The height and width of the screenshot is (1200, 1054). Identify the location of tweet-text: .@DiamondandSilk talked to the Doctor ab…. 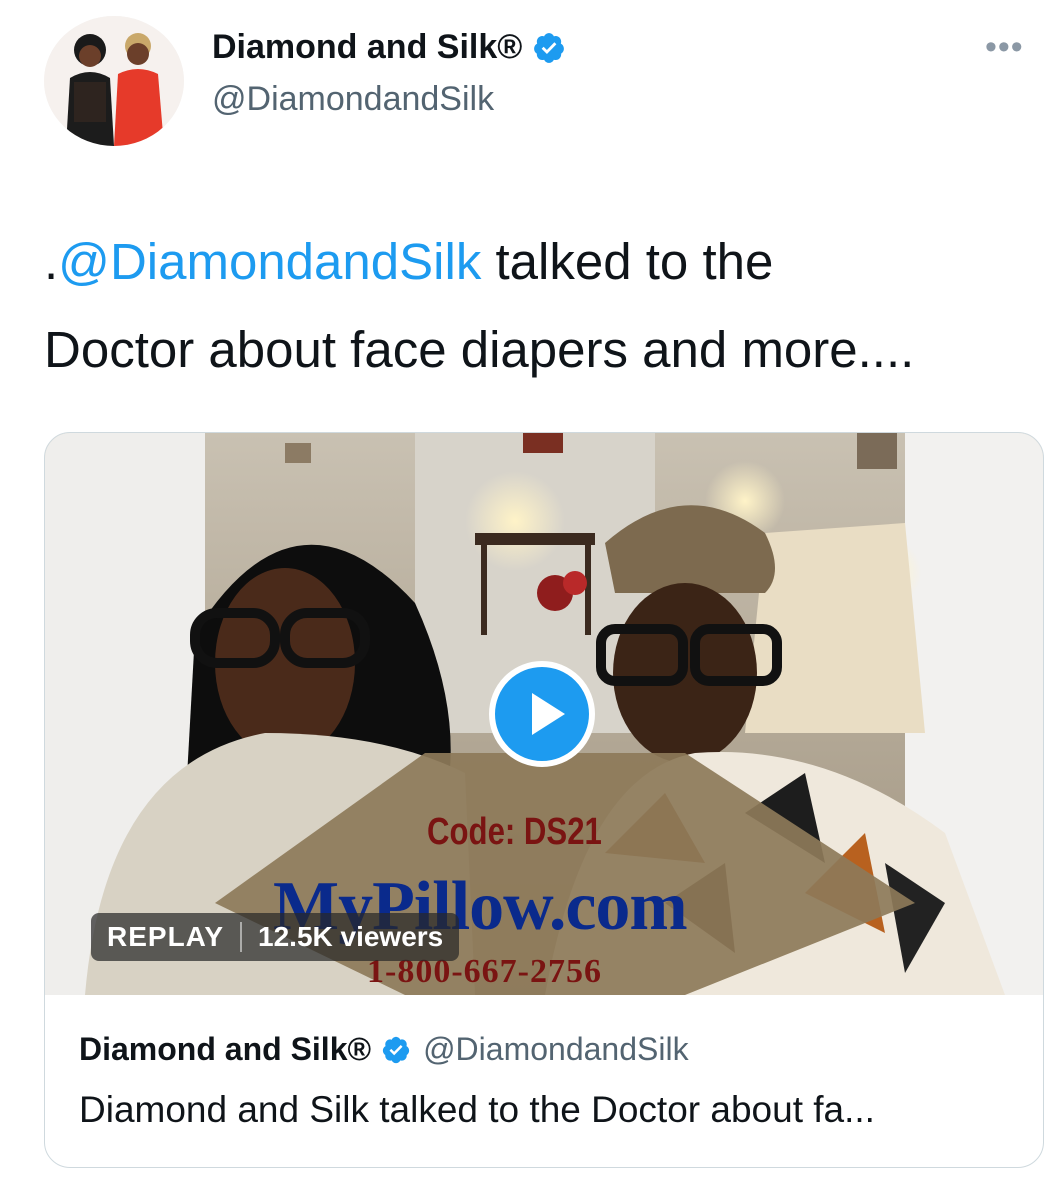
(534, 306).